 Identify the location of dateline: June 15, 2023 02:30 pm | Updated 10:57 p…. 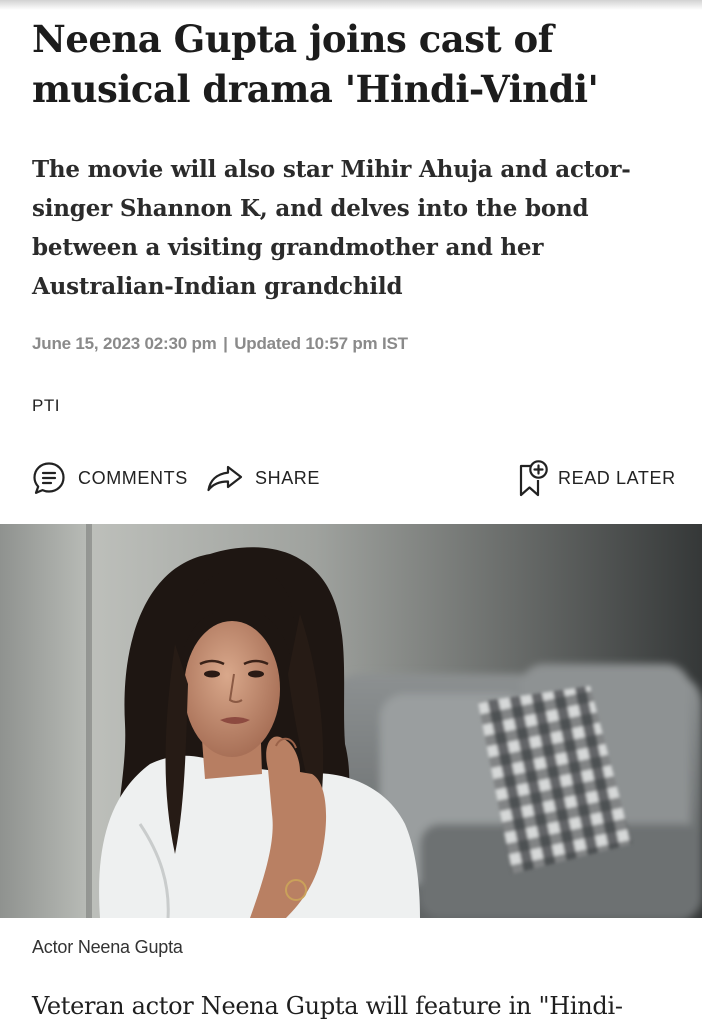
(220, 344).